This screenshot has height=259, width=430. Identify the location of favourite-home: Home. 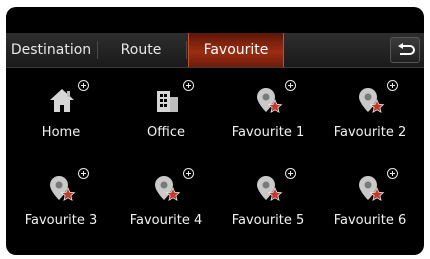
(61, 116).